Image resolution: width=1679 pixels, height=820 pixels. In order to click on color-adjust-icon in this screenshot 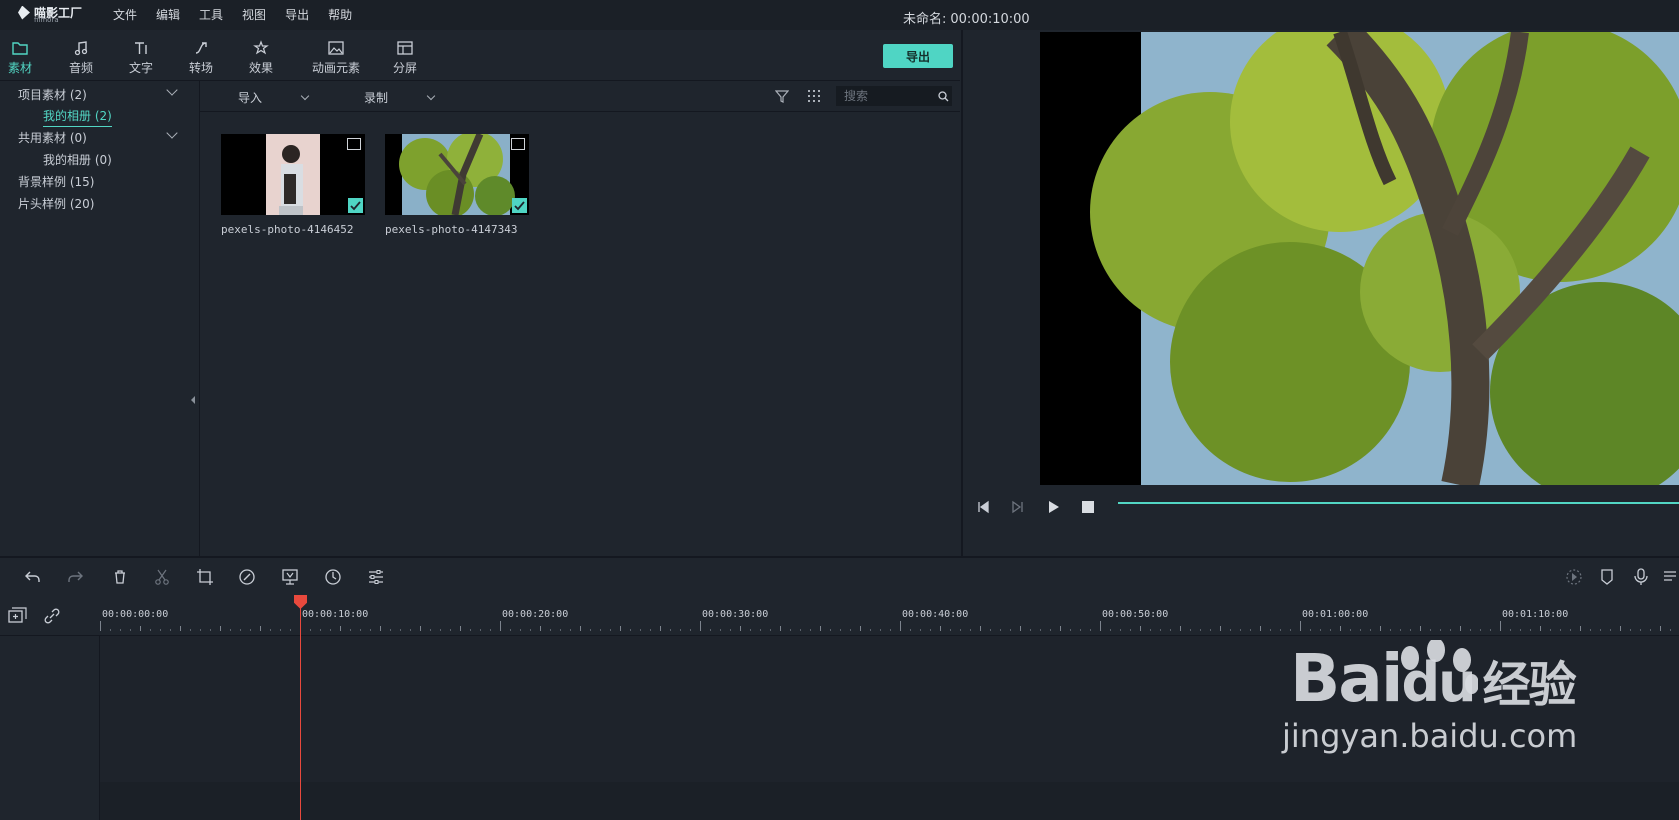, I will do `click(247, 577)`.